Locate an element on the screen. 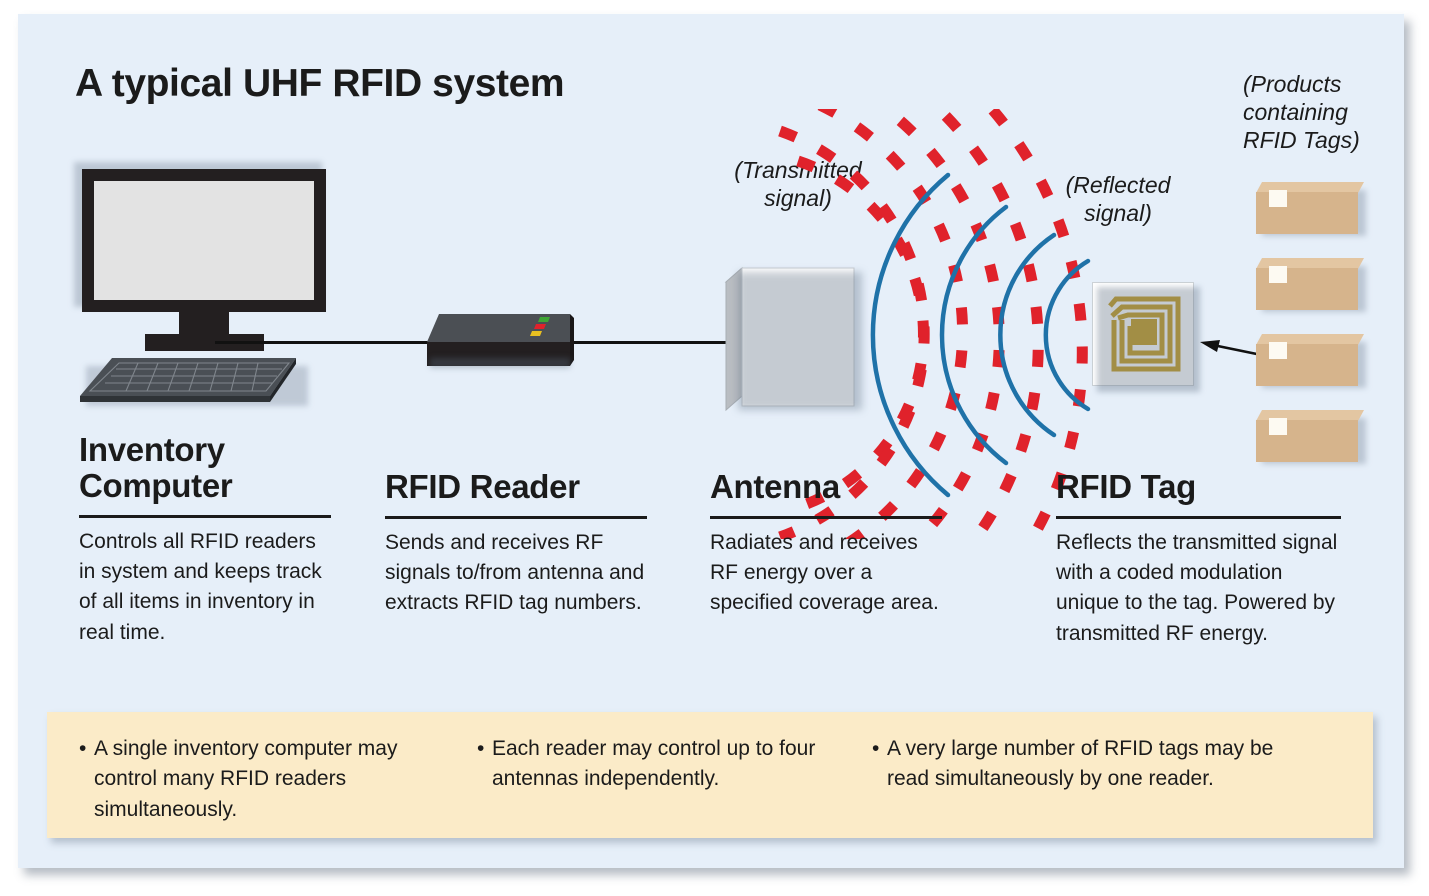 The height and width of the screenshot is (896, 1429). rfid-reader-icon is located at coordinates (499, 345).